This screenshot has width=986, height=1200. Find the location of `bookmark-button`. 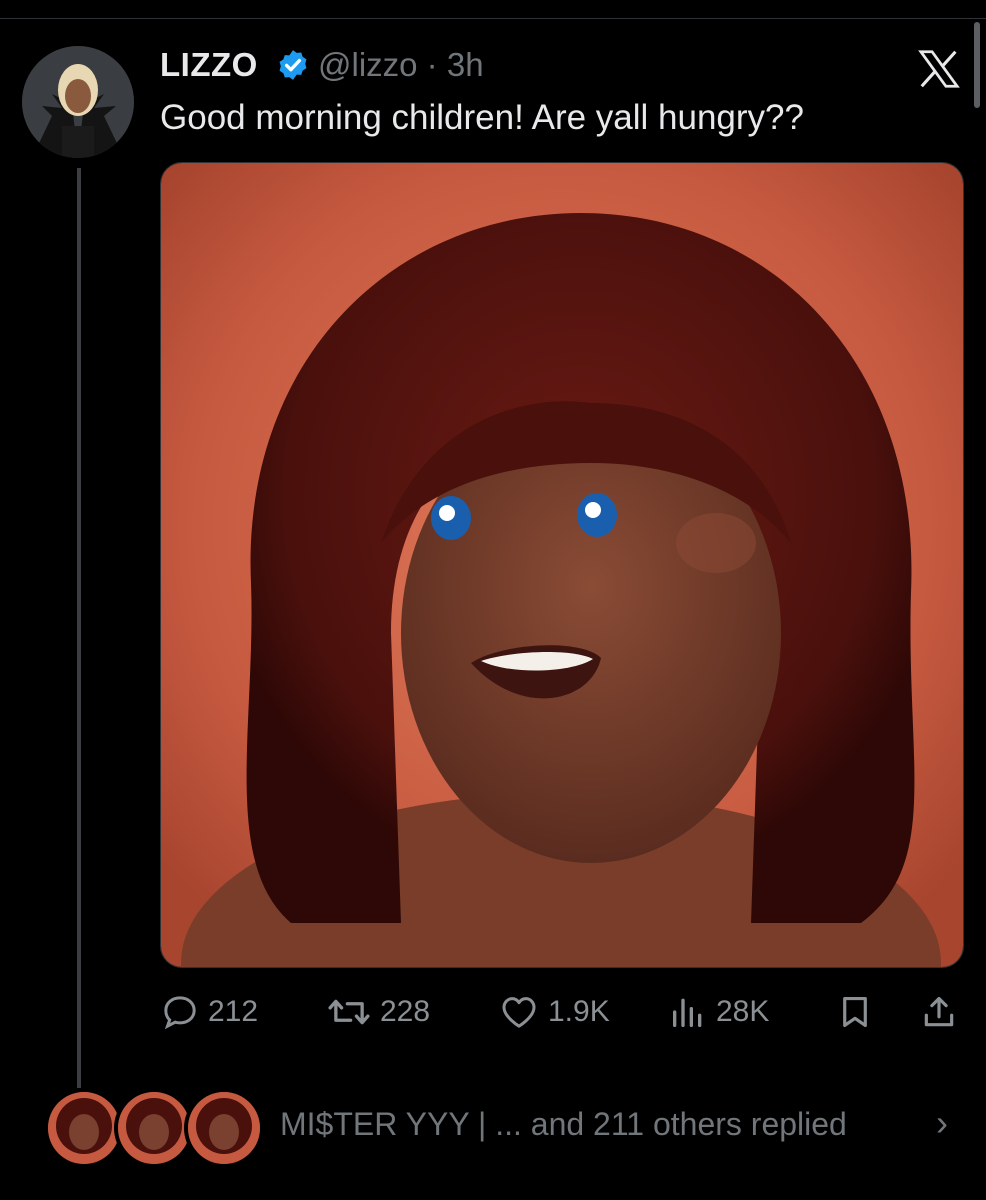

bookmark-button is located at coordinates (855, 1012).